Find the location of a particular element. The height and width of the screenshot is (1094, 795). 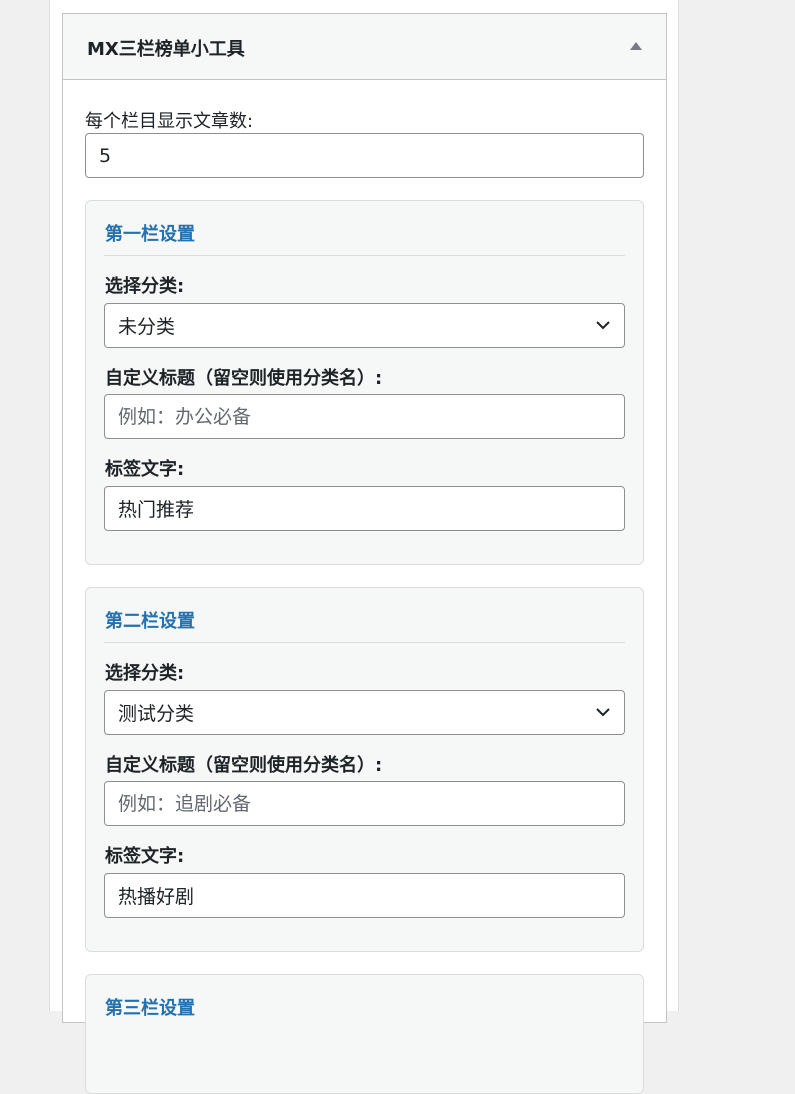

section-1-custom-title-label: 自定义标题（留空则使用分类名）: is located at coordinates (244, 378).